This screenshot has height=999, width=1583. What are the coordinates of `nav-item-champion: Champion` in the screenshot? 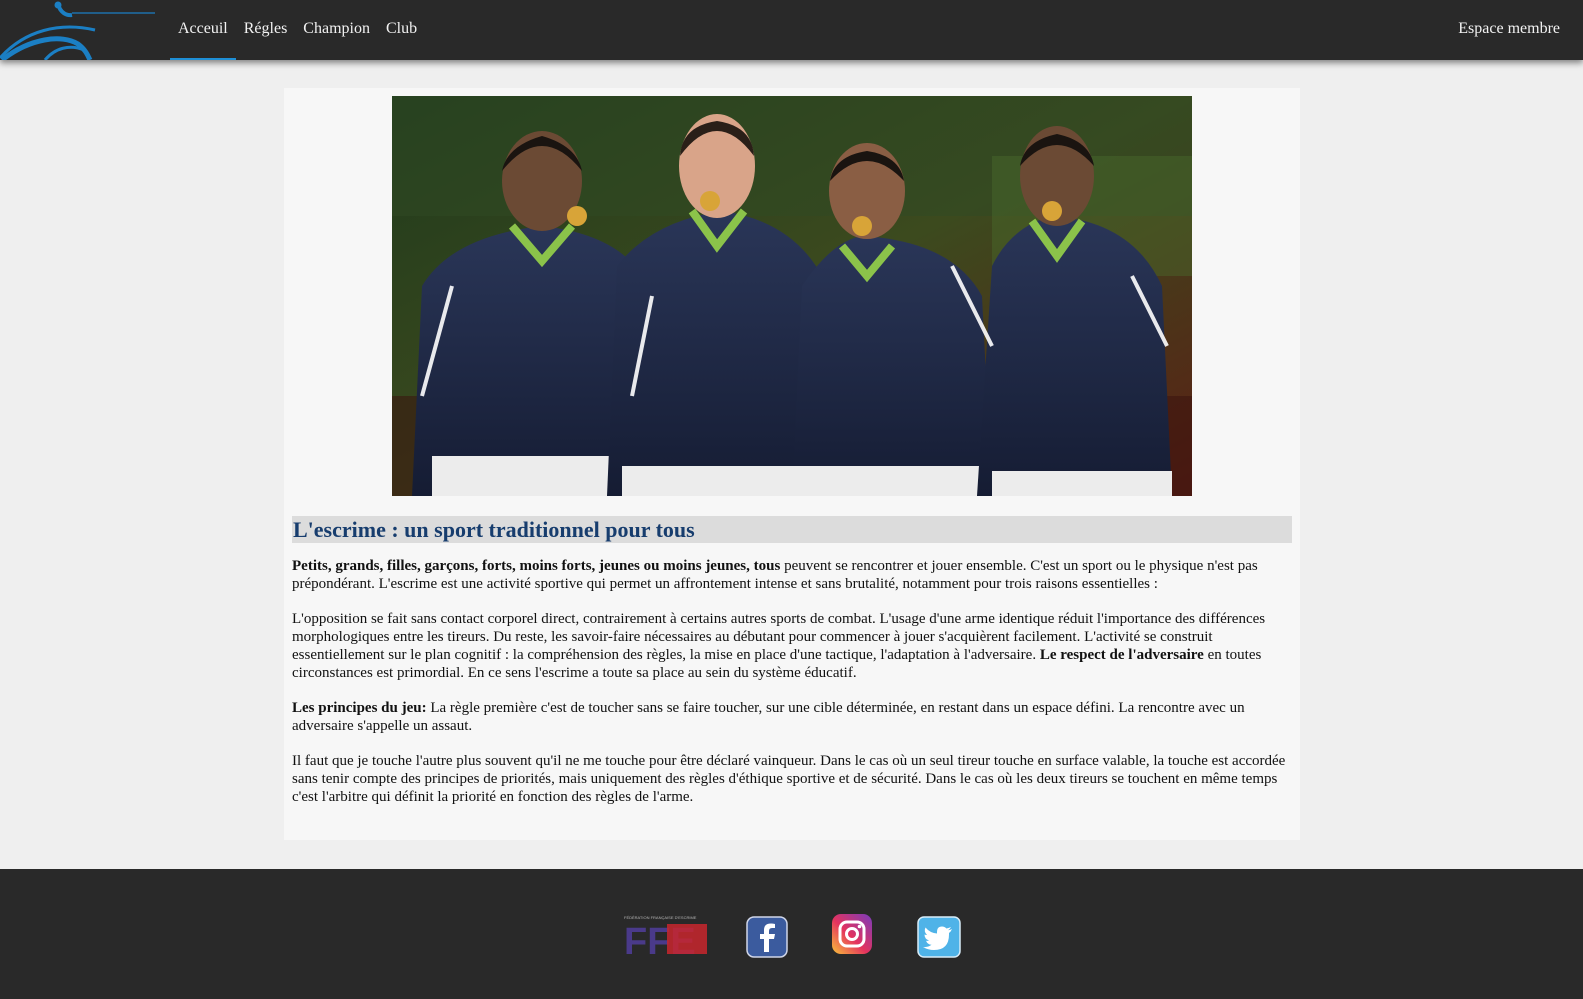 It's located at (336, 30).